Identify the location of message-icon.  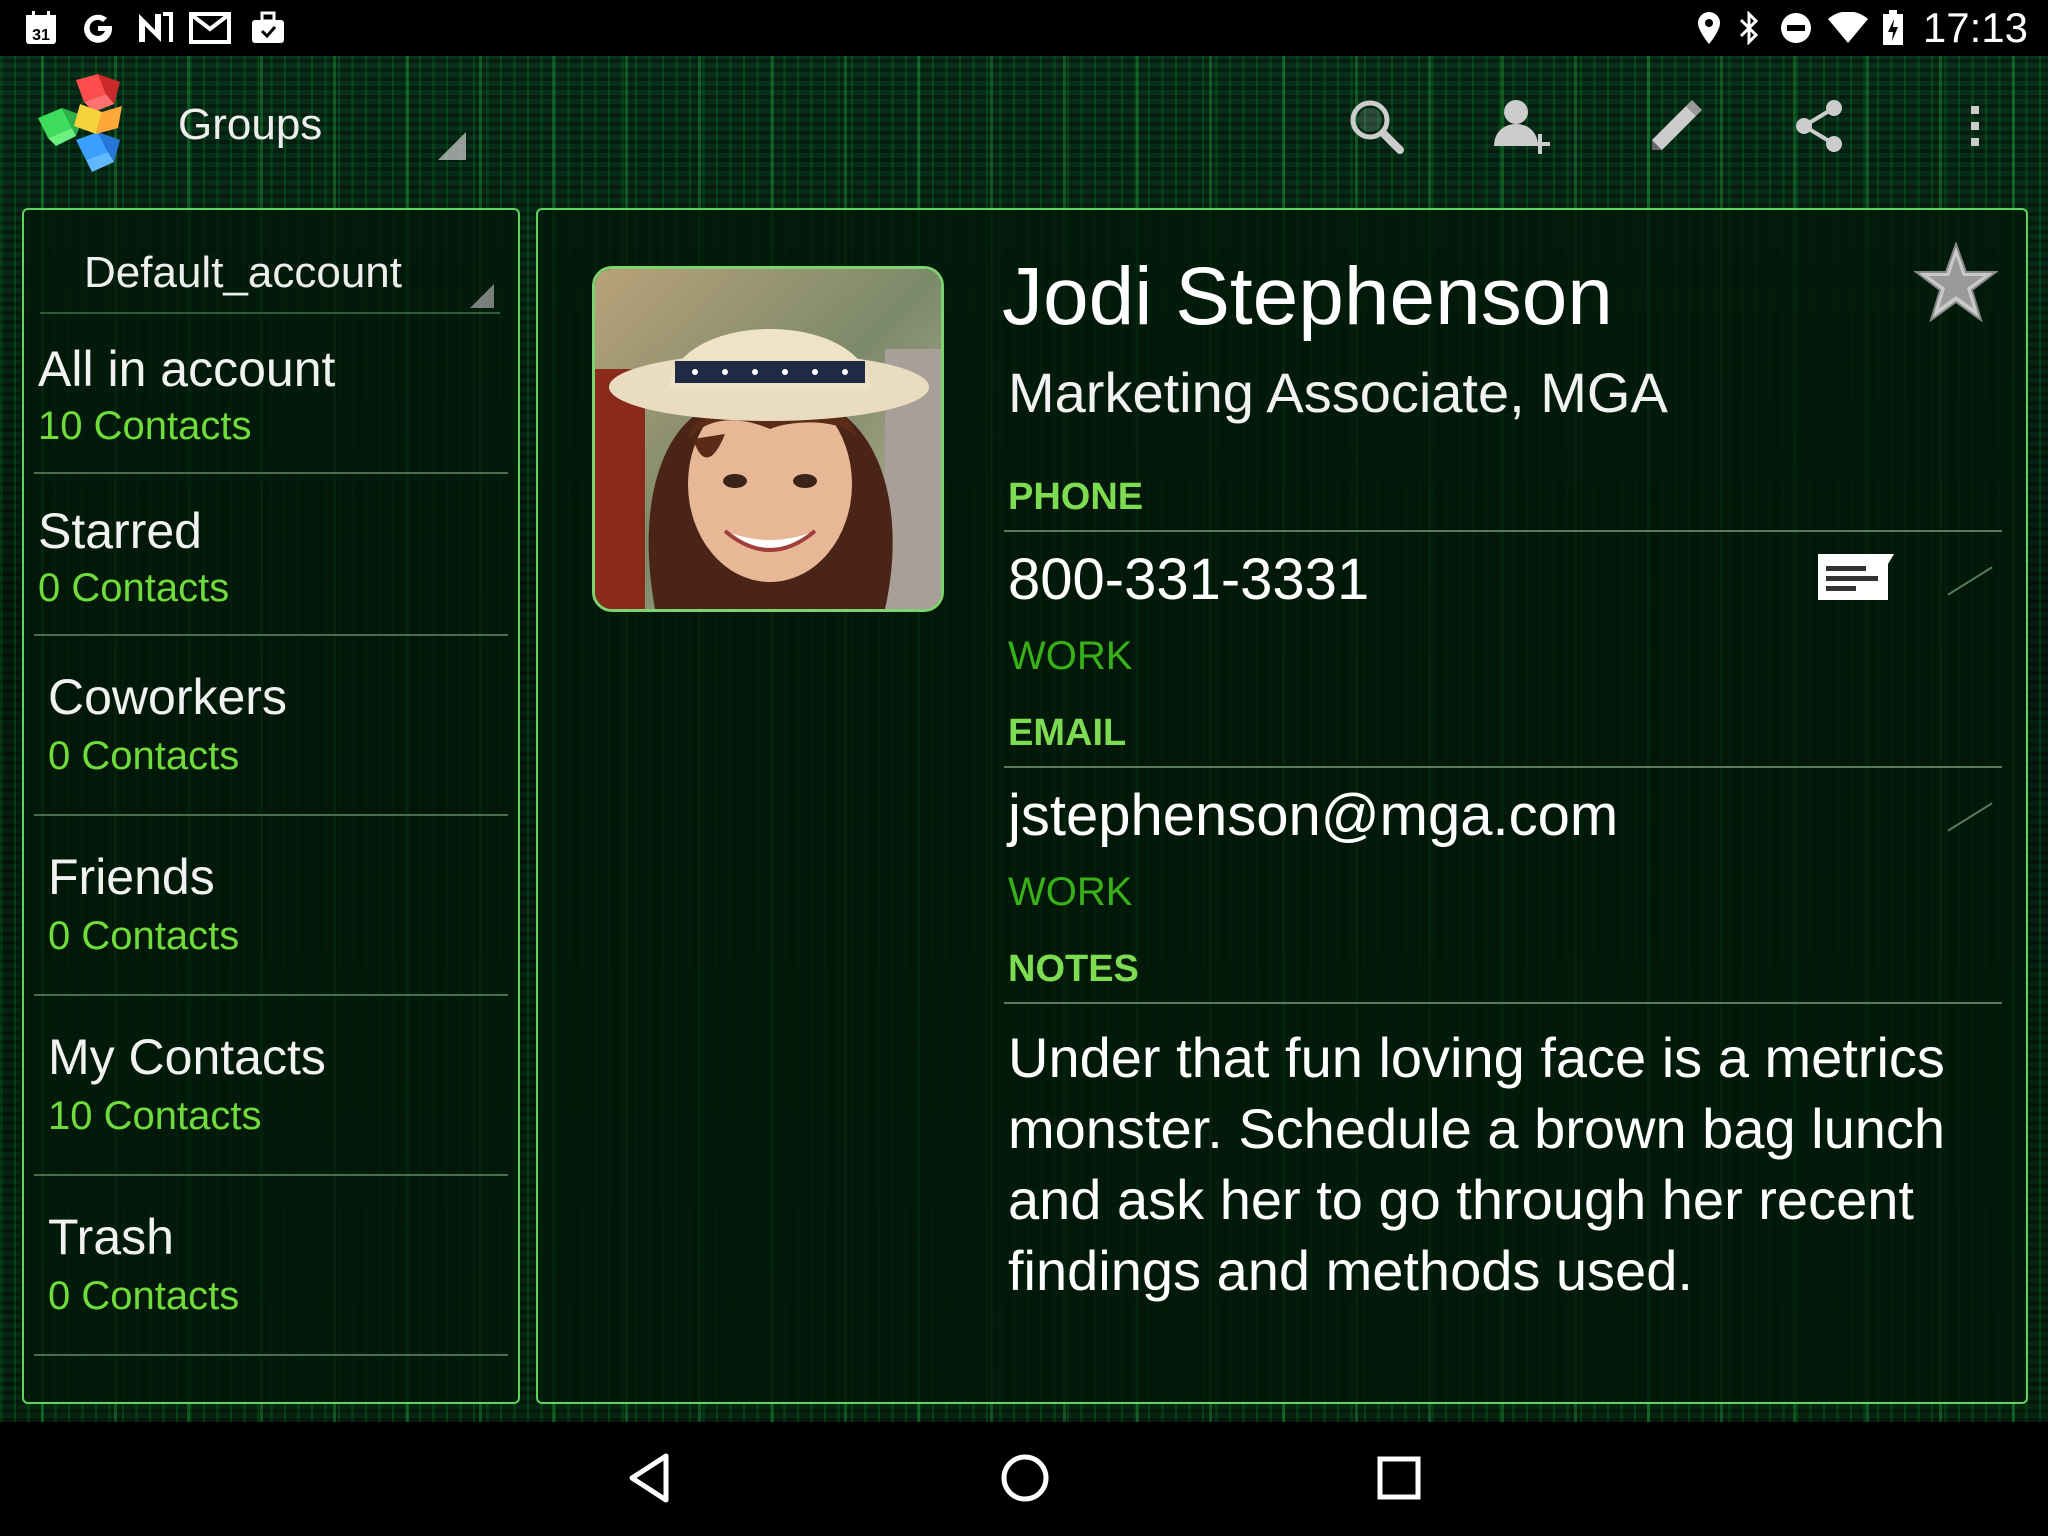
(1856, 578).